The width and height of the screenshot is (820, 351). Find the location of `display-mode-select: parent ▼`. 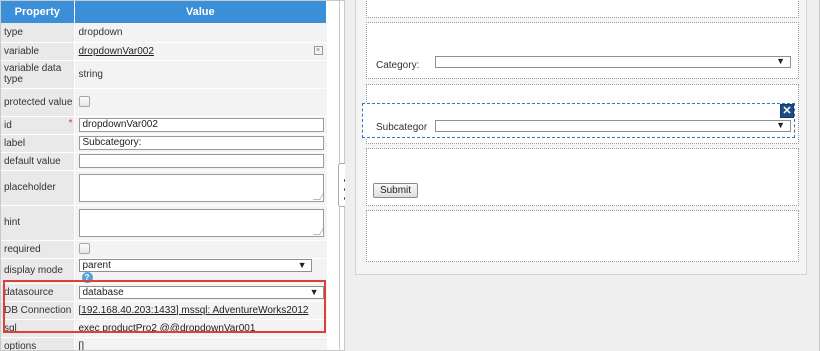

display-mode-select: parent ▼ is located at coordinates (195, 265).